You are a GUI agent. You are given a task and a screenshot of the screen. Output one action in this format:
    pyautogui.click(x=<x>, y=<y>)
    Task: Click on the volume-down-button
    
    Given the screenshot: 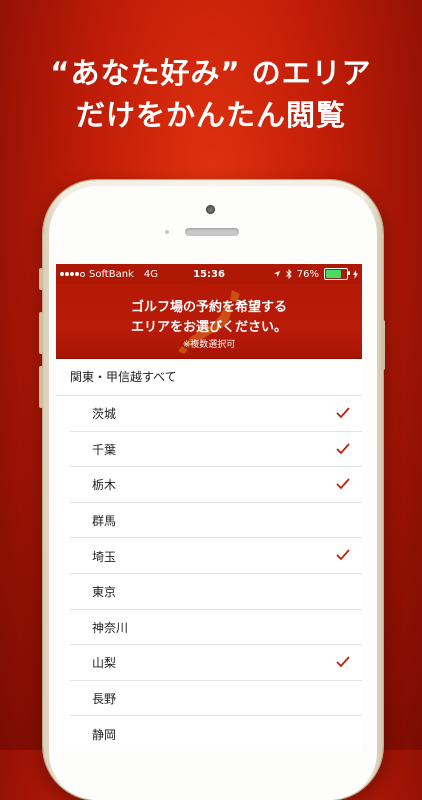 What is the action you would take?
    pyautogui.click(x=41, y=387)
    